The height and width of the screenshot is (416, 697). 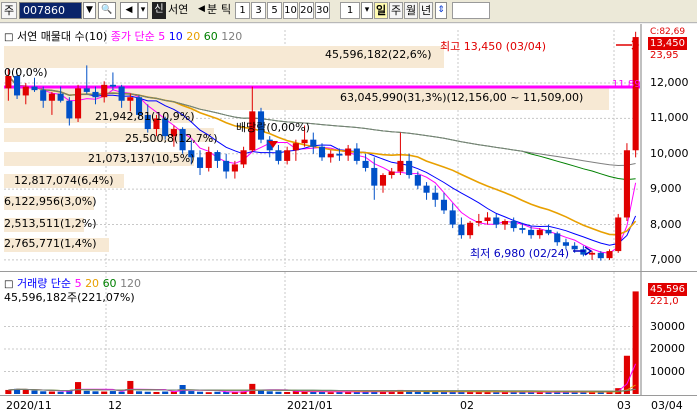 I want to click on dividend-annotation: 배당락(0,00%), so click(x=273, y=127).